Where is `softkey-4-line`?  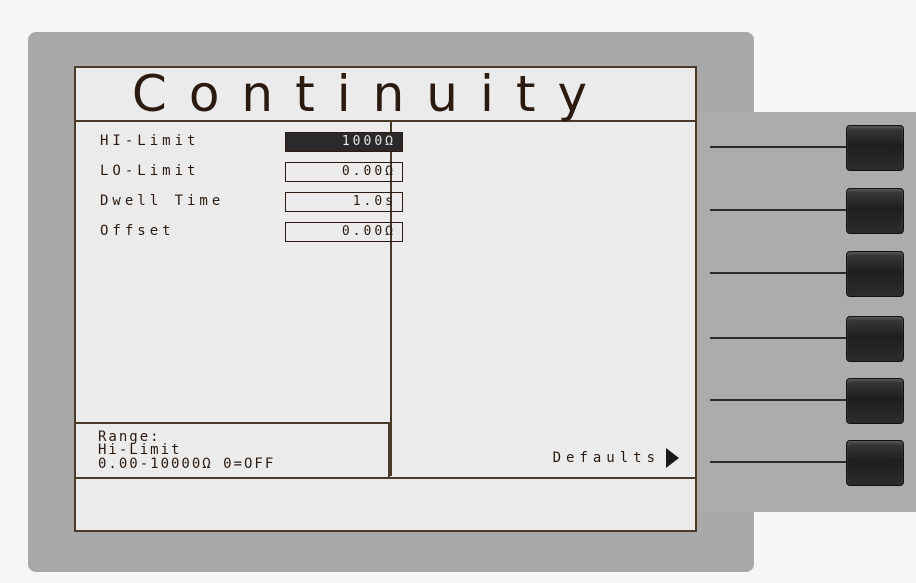 softkey-4-line is located at coordinates (780, 338).